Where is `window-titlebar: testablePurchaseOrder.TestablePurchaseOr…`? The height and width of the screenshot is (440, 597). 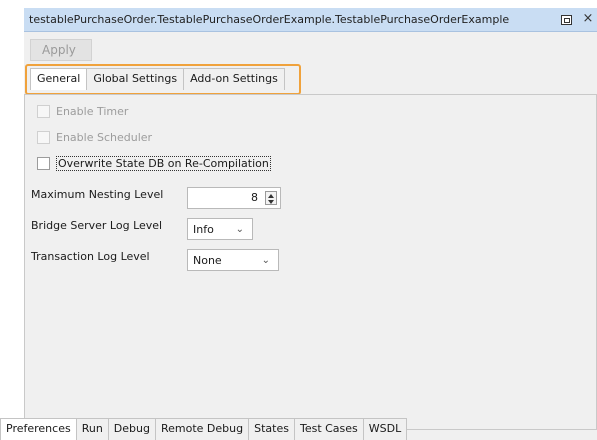 window-titlebar: testablePurchaseOrder.TestablePurchaseOr… is located at coordinates (310, 20).